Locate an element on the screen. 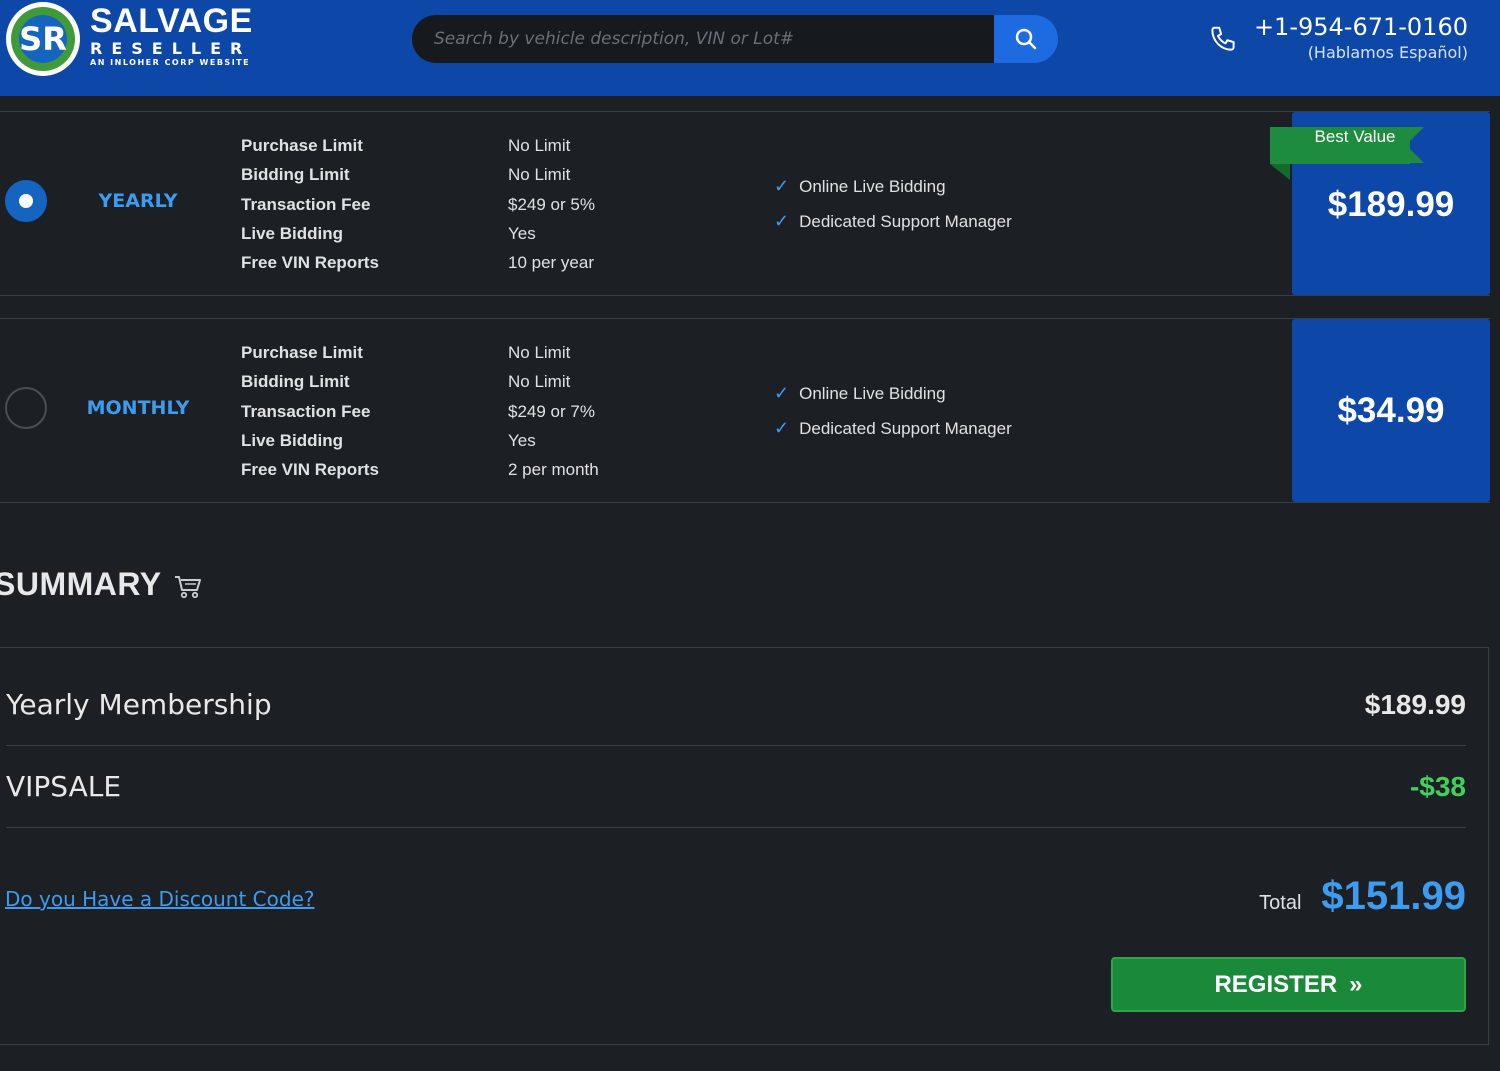 The width and height of the screenshot is (1500, 1071). feature-value: $249 or 7% is located at coordinates (551, 411).